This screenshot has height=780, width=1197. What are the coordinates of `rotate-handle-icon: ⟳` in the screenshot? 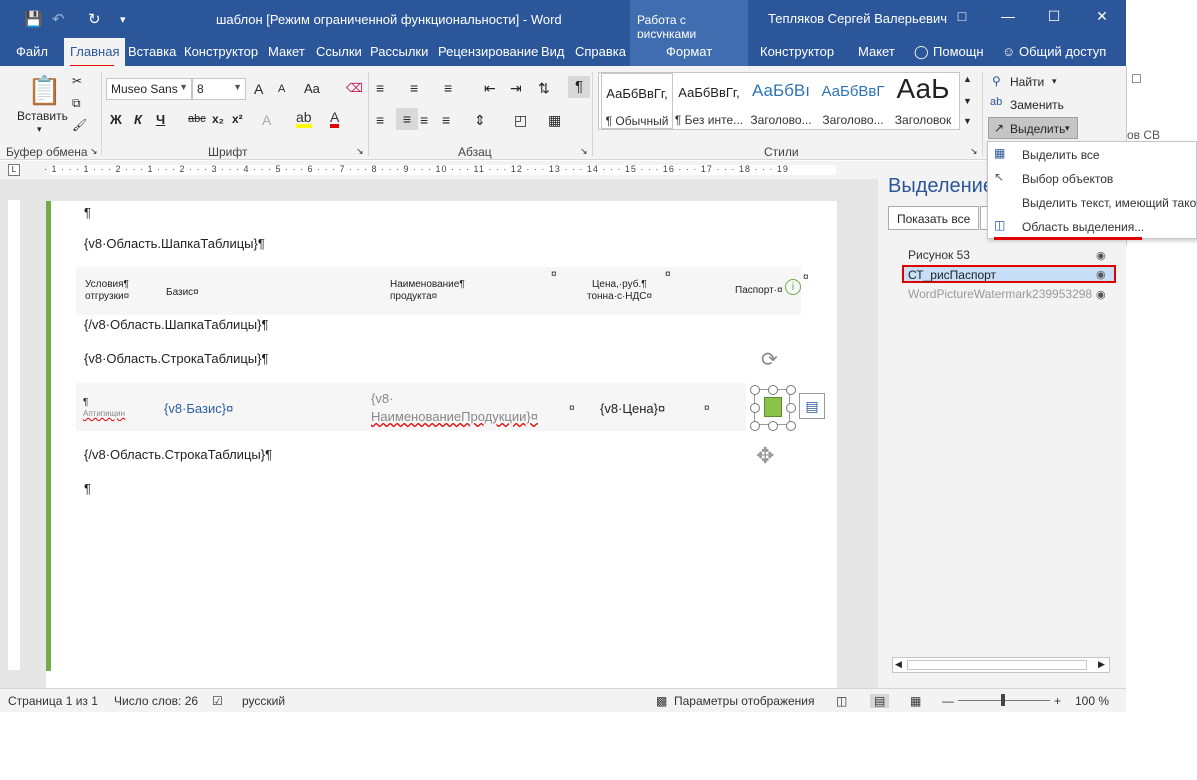 It's located at (769, 359).